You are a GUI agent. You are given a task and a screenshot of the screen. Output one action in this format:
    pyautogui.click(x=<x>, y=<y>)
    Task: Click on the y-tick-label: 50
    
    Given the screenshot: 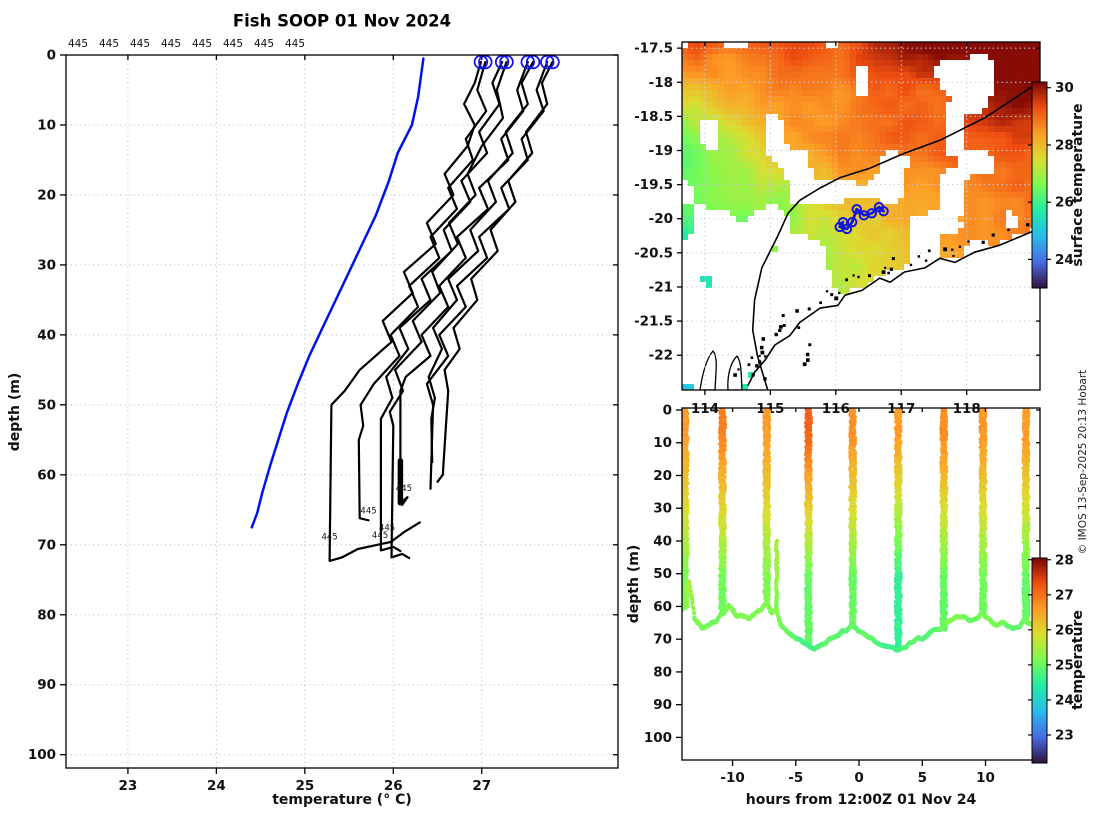 What is the action you would take?
    pyautogui.click(x=46, y=405)
    